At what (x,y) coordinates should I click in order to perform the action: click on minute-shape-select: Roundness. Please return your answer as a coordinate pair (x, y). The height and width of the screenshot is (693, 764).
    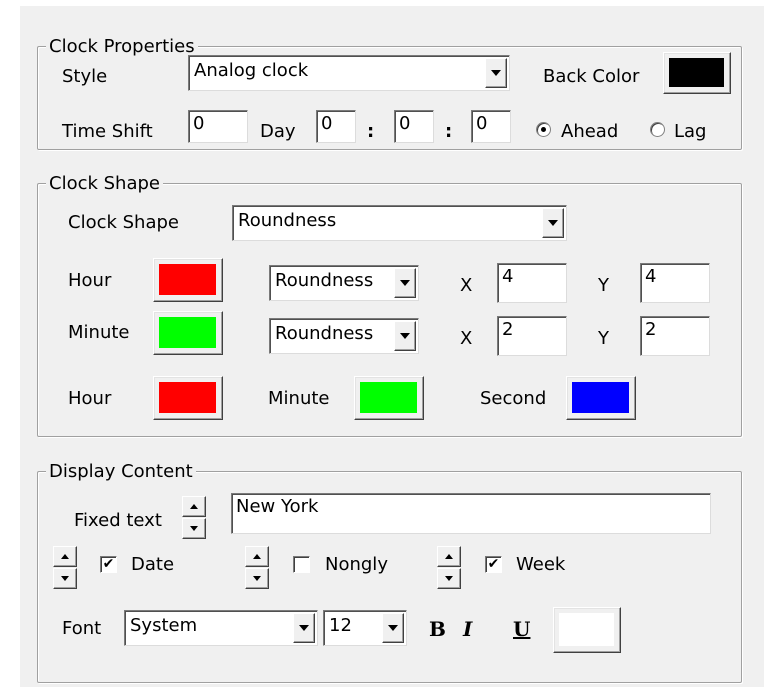
    Looking at the image, I should click on (344, 336).